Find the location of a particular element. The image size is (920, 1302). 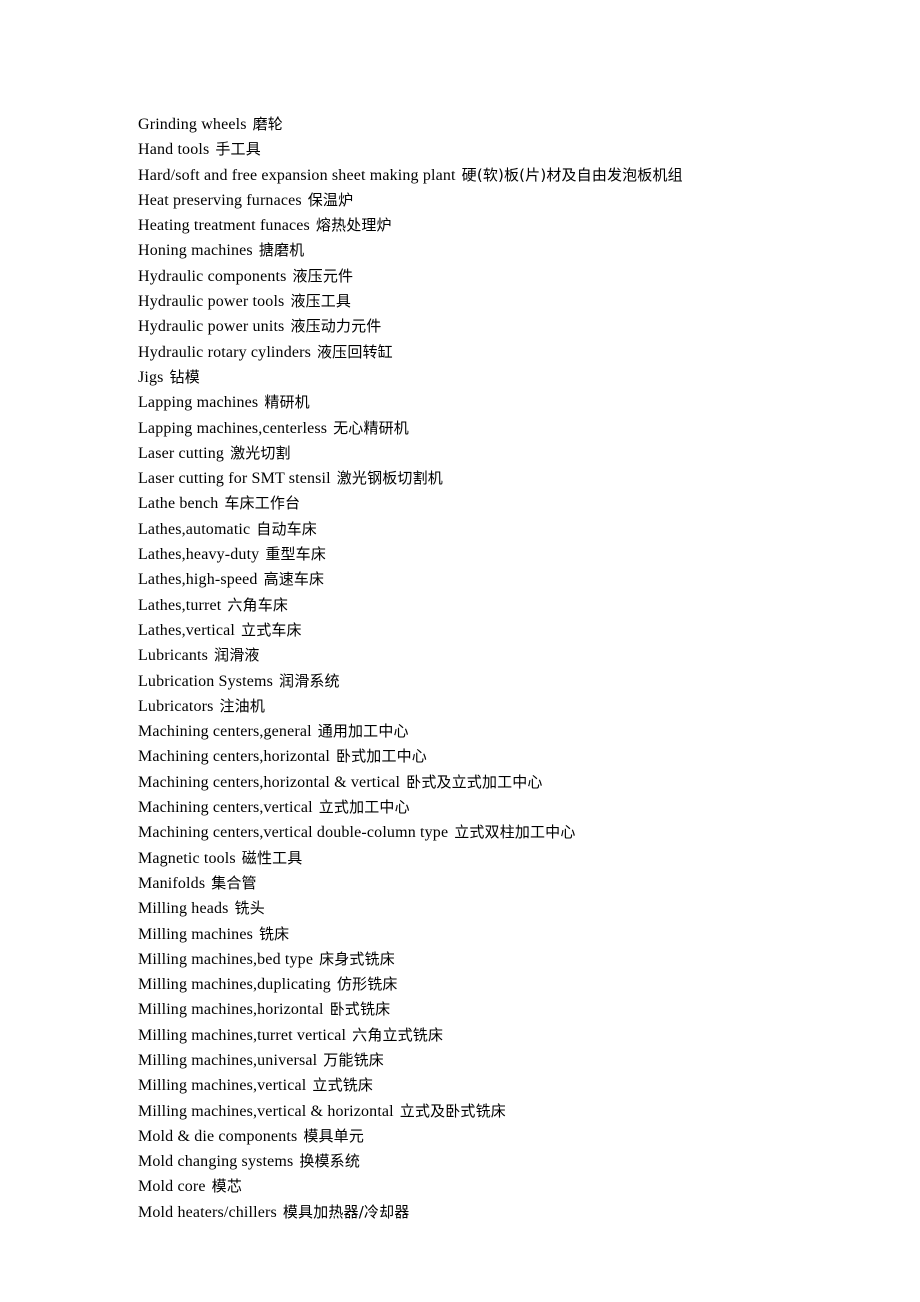

glossary-term-chinese: 铣头 is located at coordinates (249, 908).